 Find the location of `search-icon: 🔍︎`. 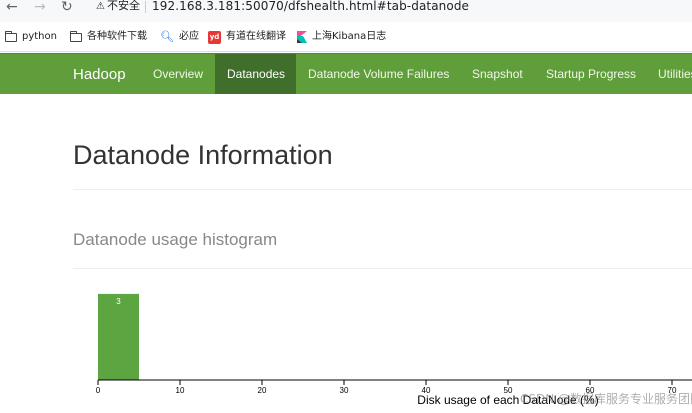

search-icon: 🔍︎ is located at coordinates (167, 36).